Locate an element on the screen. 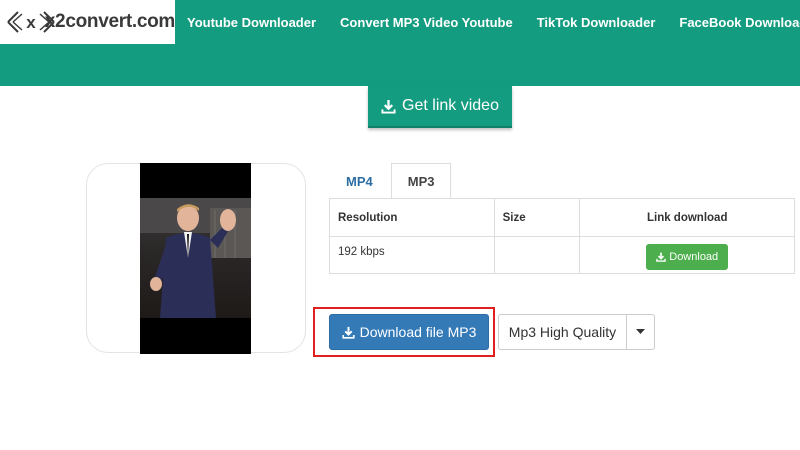 Image resolution: width=800 pixels, height=450 pixels. person-figure-image is located at coordinates (195, 258).